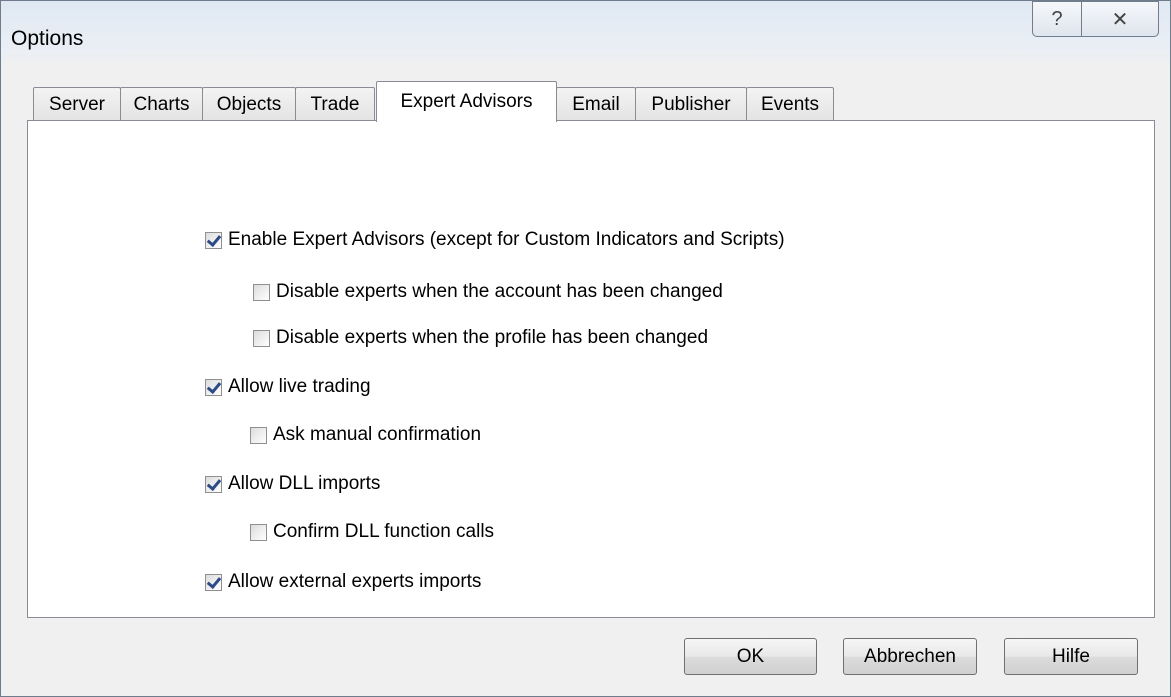  I want to click on tab-expert-advisors: Expert Advisors, so click(466, 101).